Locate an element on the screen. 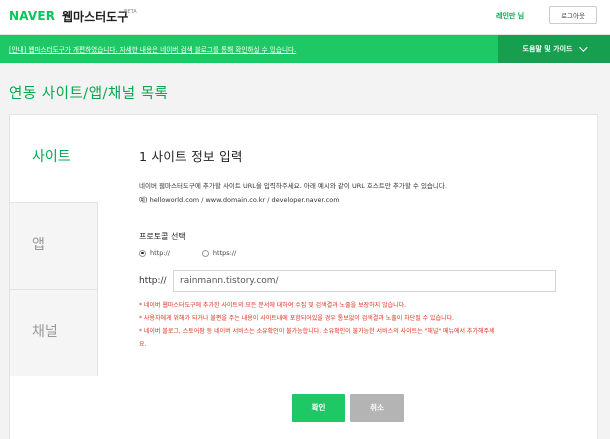 This screenshot has height=439, width=610. beta-badge: BETA is located at coordinates (130, 12).